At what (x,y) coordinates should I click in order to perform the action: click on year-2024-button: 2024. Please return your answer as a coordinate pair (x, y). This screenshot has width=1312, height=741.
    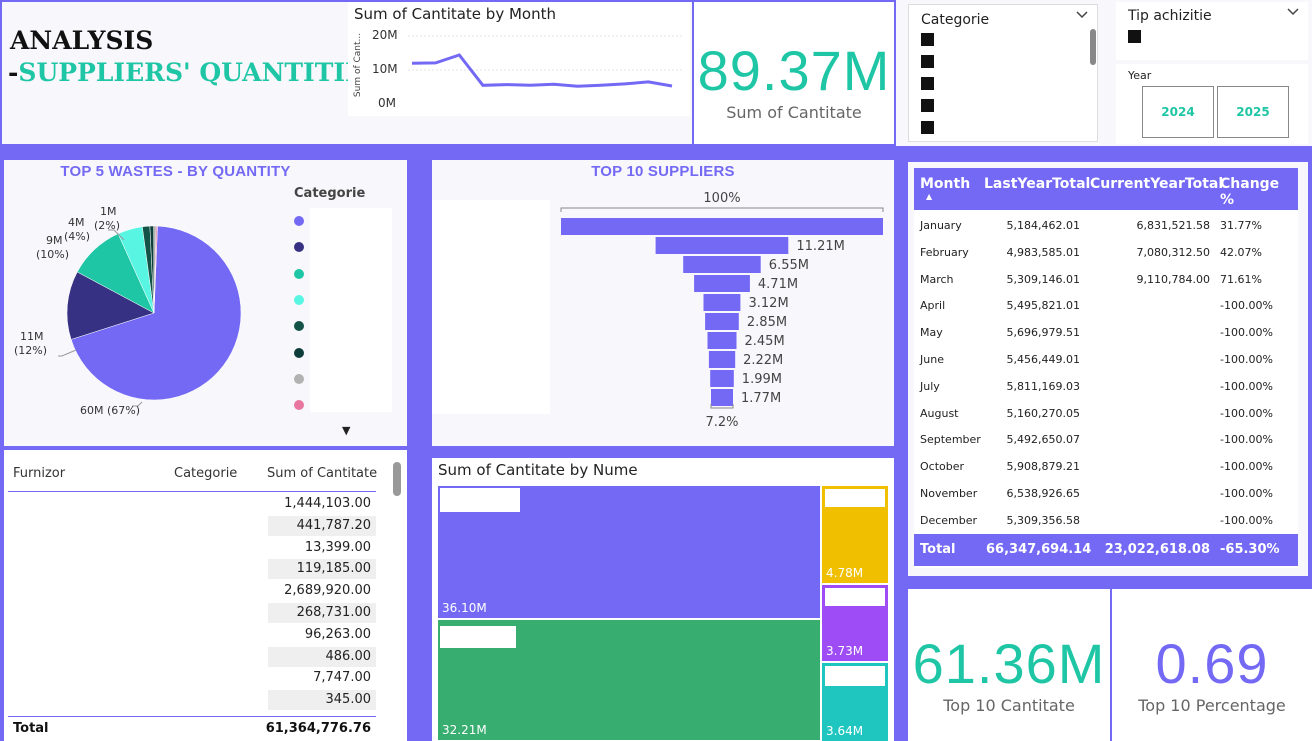
    Looking at the image, I should click on (1178, 112).